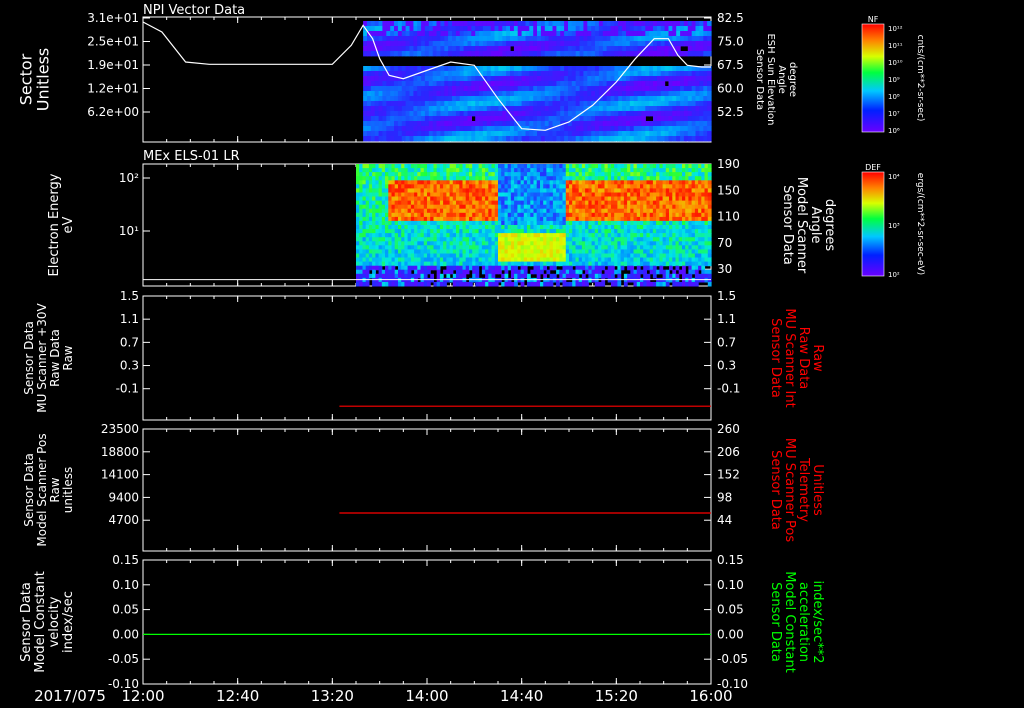  Describe the element at coordinates (125, 585) in the screenshot. I see `left-tick-label: 0.10` at that location.